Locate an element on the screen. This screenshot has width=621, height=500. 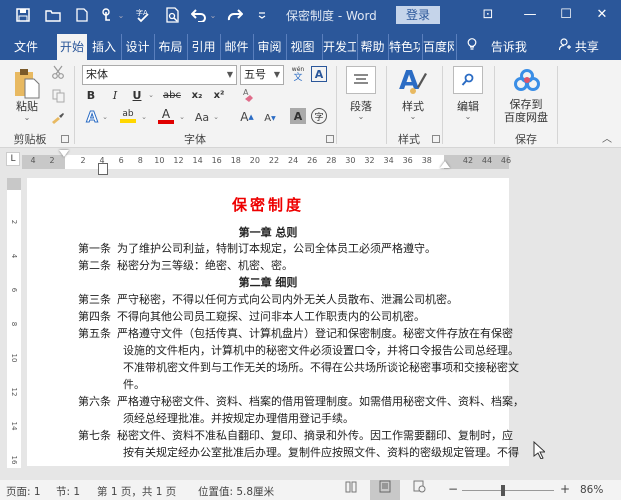
new-document-icon is located at coordinates (82, 15).